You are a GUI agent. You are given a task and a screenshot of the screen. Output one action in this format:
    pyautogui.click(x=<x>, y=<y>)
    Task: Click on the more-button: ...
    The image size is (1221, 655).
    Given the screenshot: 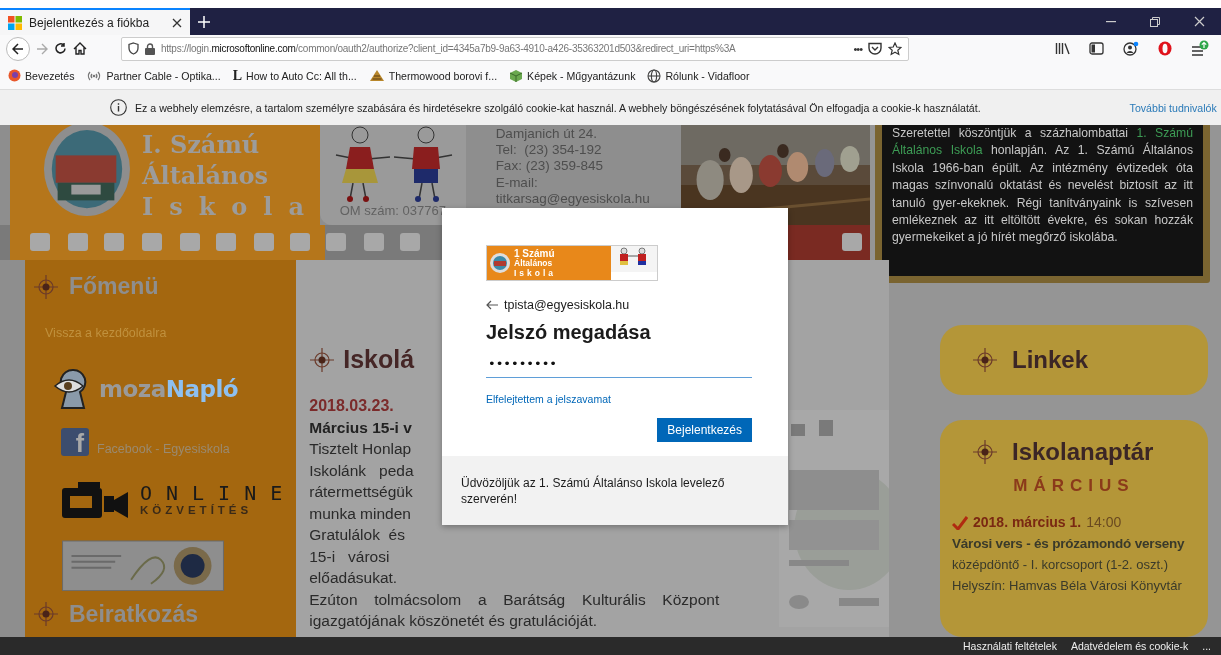 What is the action you would take?
    pyautogui.click(x=1206, y=646)
    